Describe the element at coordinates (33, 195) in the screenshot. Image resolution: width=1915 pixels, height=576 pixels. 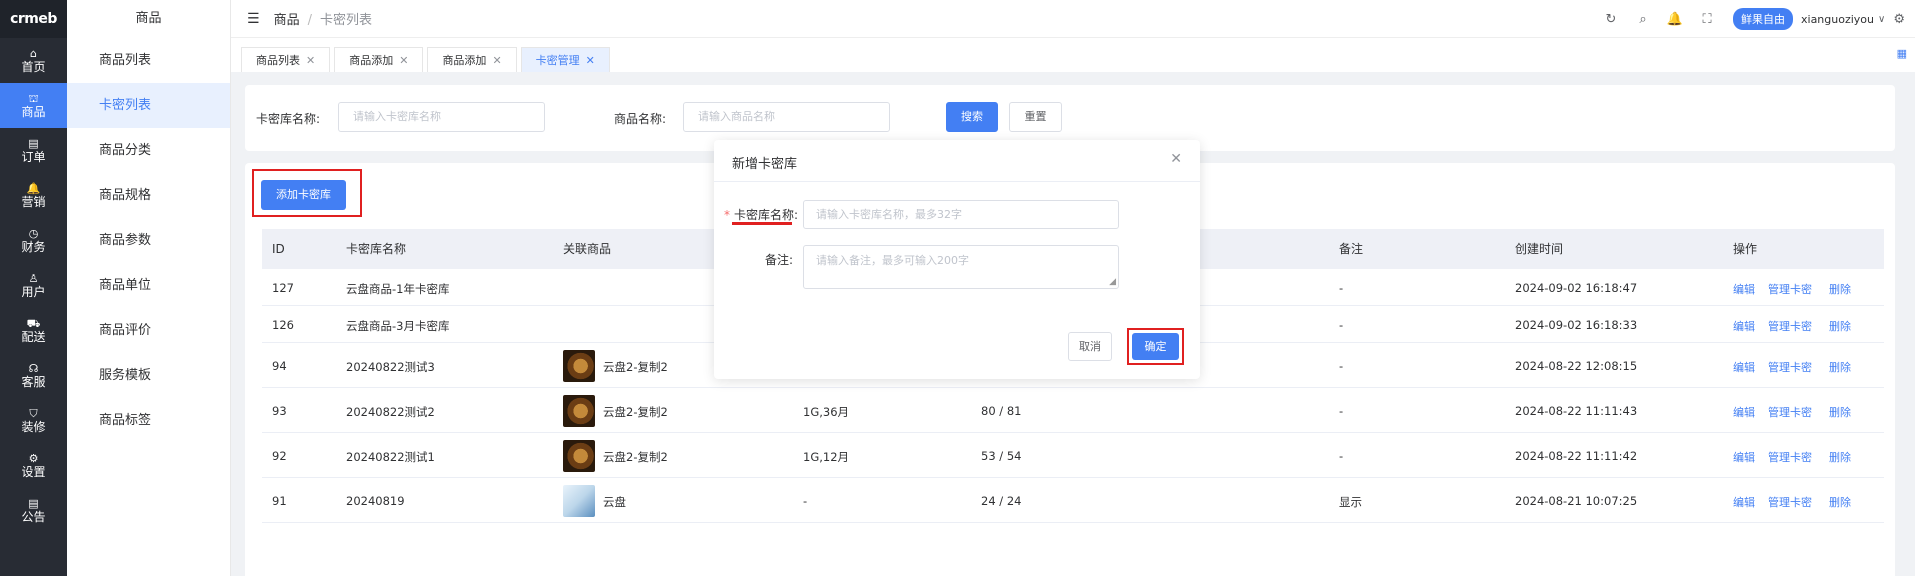
I see `rail-item: 🔔 营销` at that location.